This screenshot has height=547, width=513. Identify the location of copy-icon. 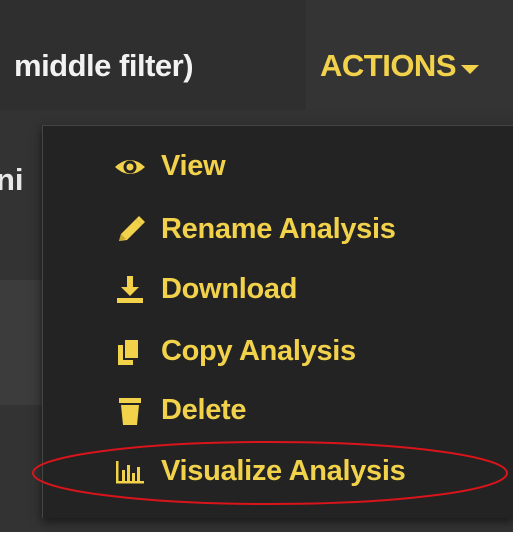
(130, 352).